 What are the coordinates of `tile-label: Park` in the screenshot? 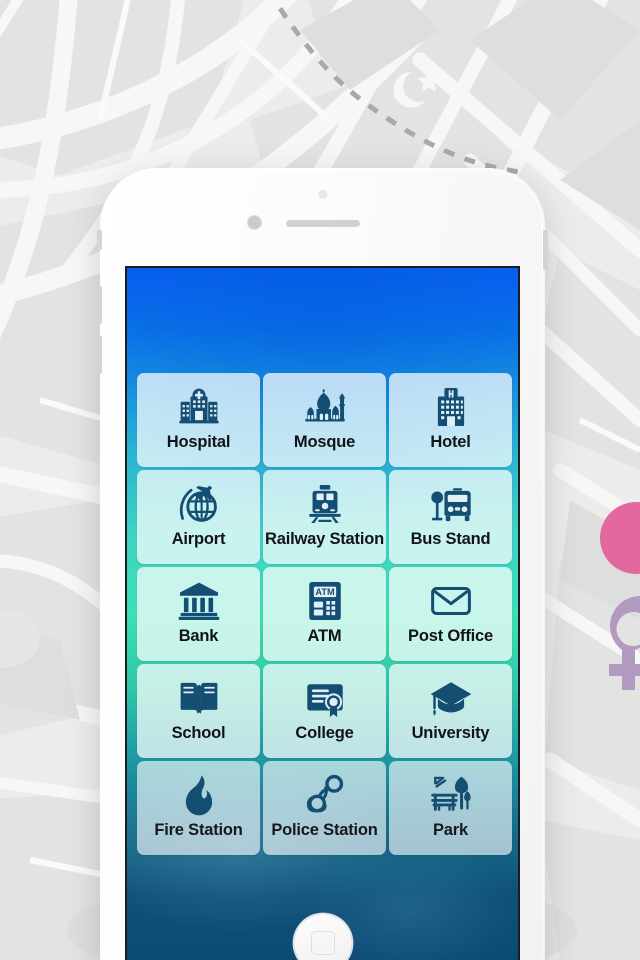 It's located at (450, 830).